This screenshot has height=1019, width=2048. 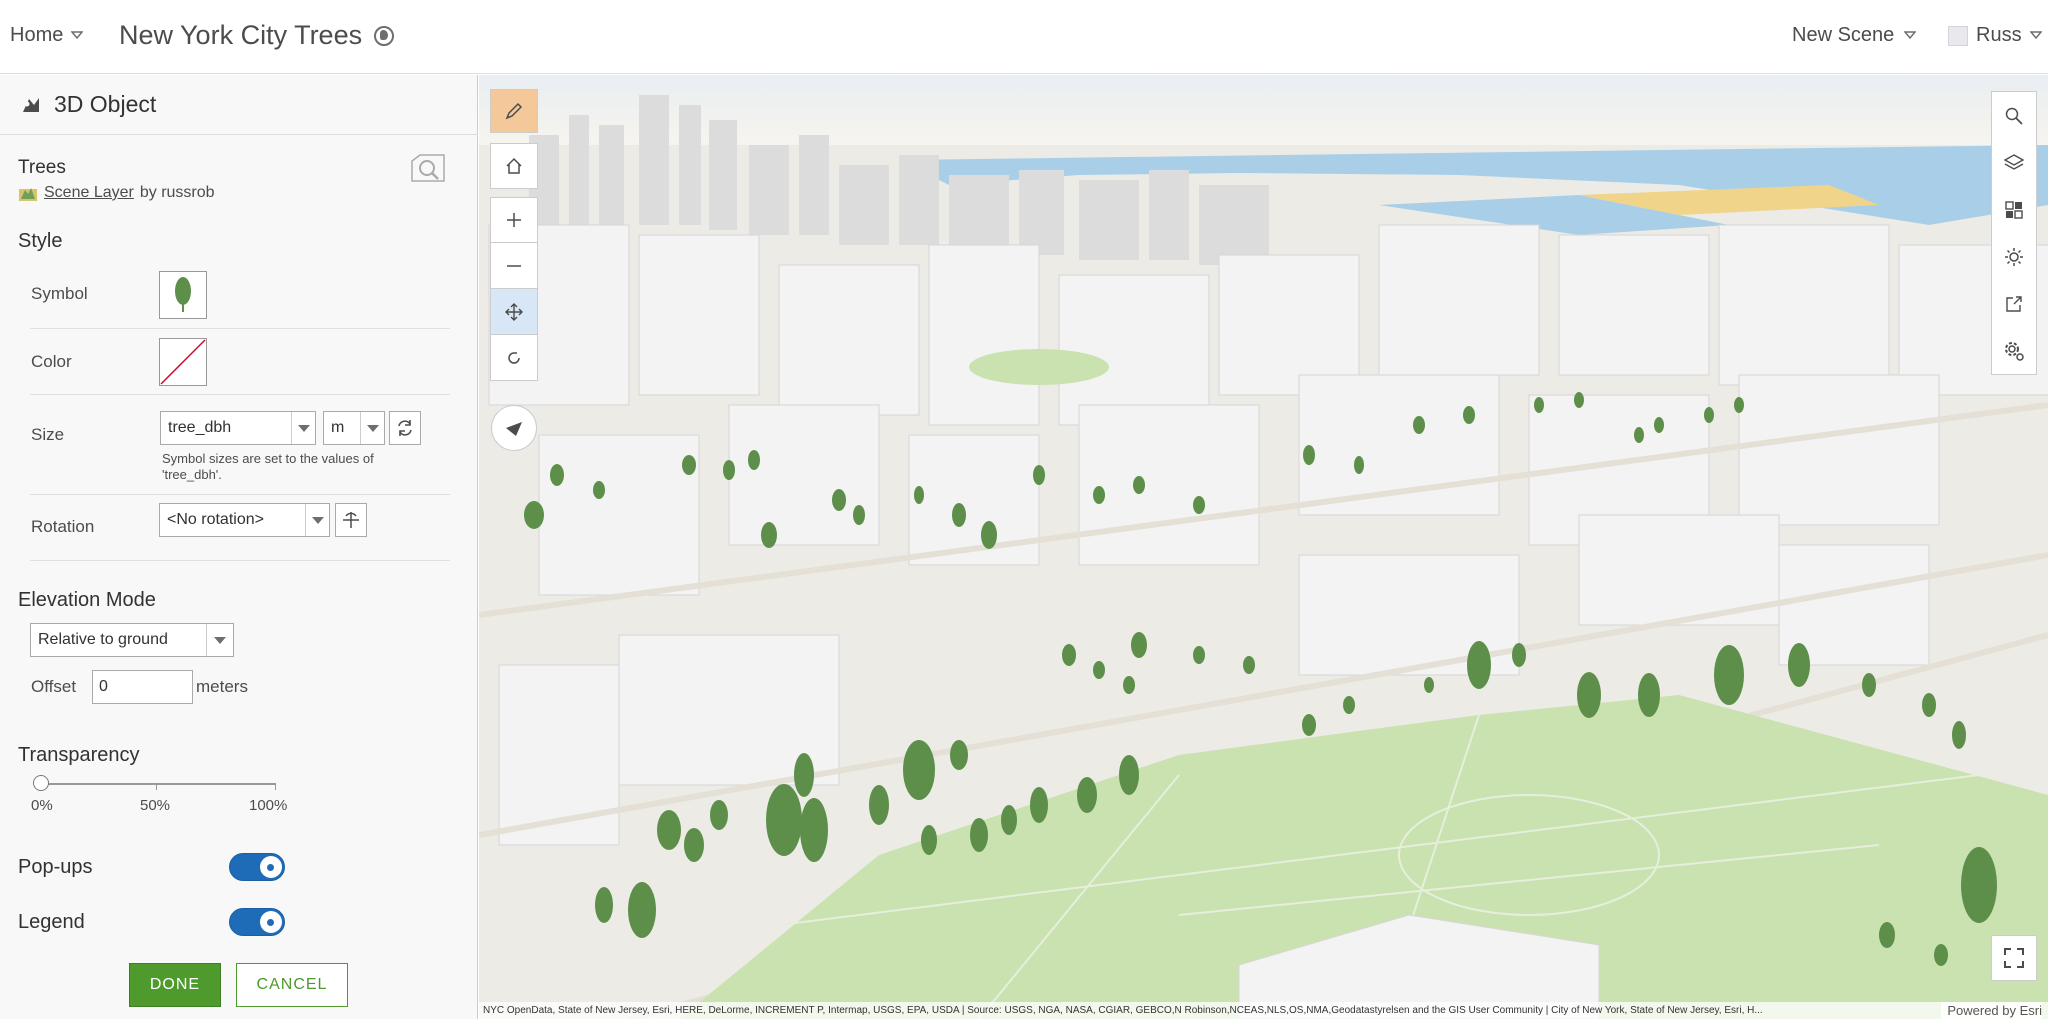 I want to click on style-title: Style, so click(x=40, y=241).